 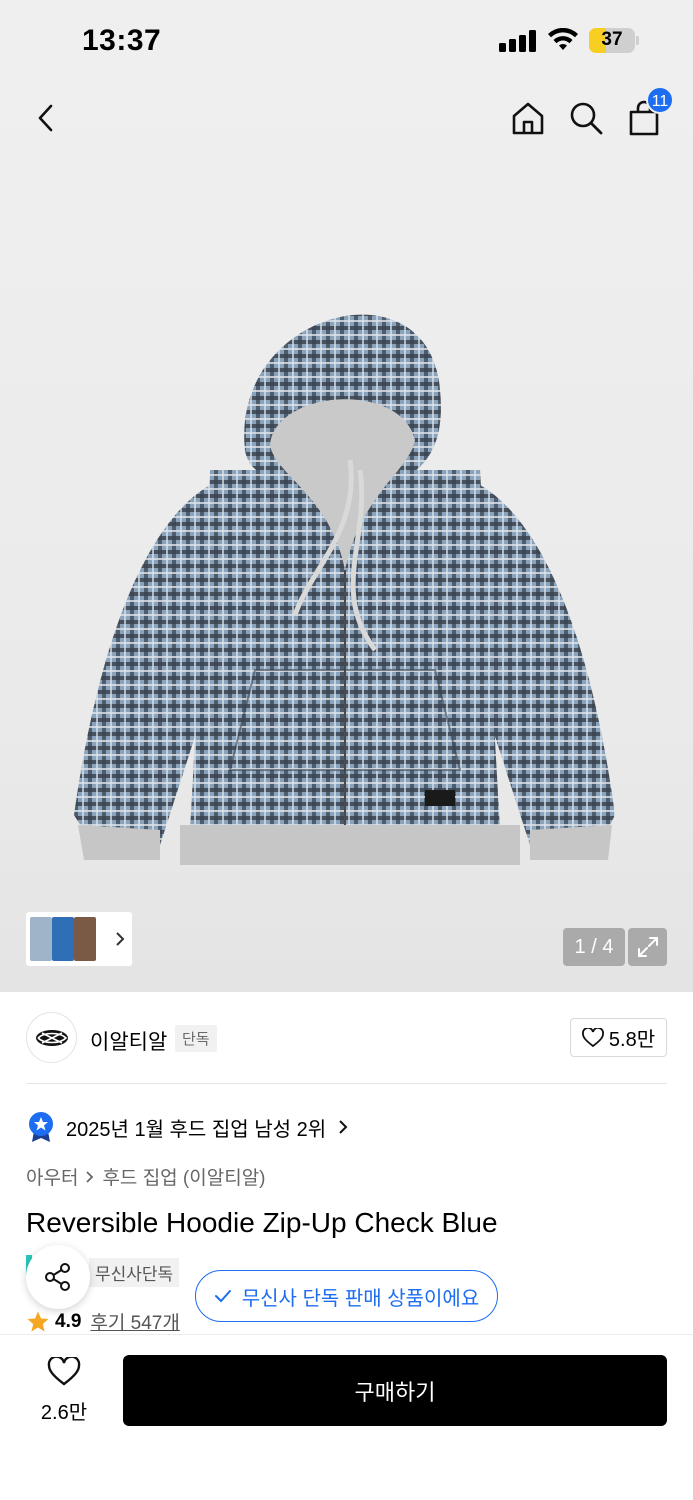 I want to click on image-page-counter: 1 / 4, so click(x=594, y=947).